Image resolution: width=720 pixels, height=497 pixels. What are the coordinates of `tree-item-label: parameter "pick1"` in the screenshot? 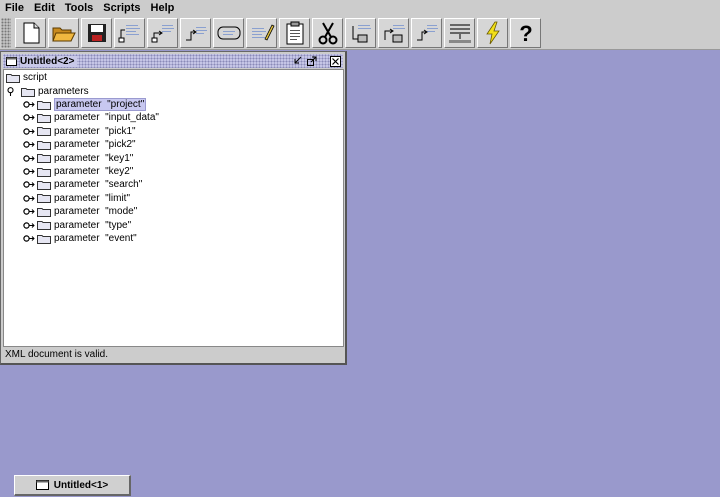 It's located at (95, 131).